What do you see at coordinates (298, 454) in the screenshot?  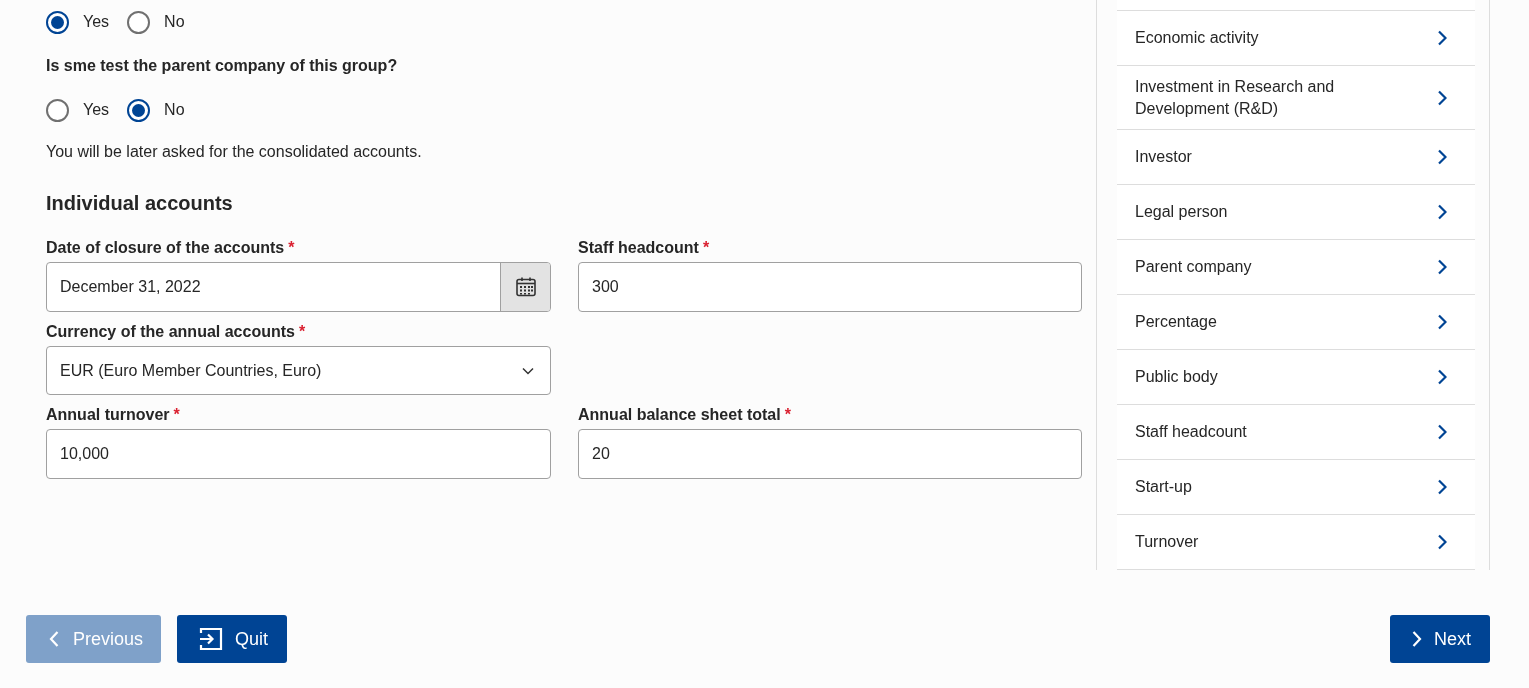 I see `input-field: 10,000` at bounding box center [298, 454].